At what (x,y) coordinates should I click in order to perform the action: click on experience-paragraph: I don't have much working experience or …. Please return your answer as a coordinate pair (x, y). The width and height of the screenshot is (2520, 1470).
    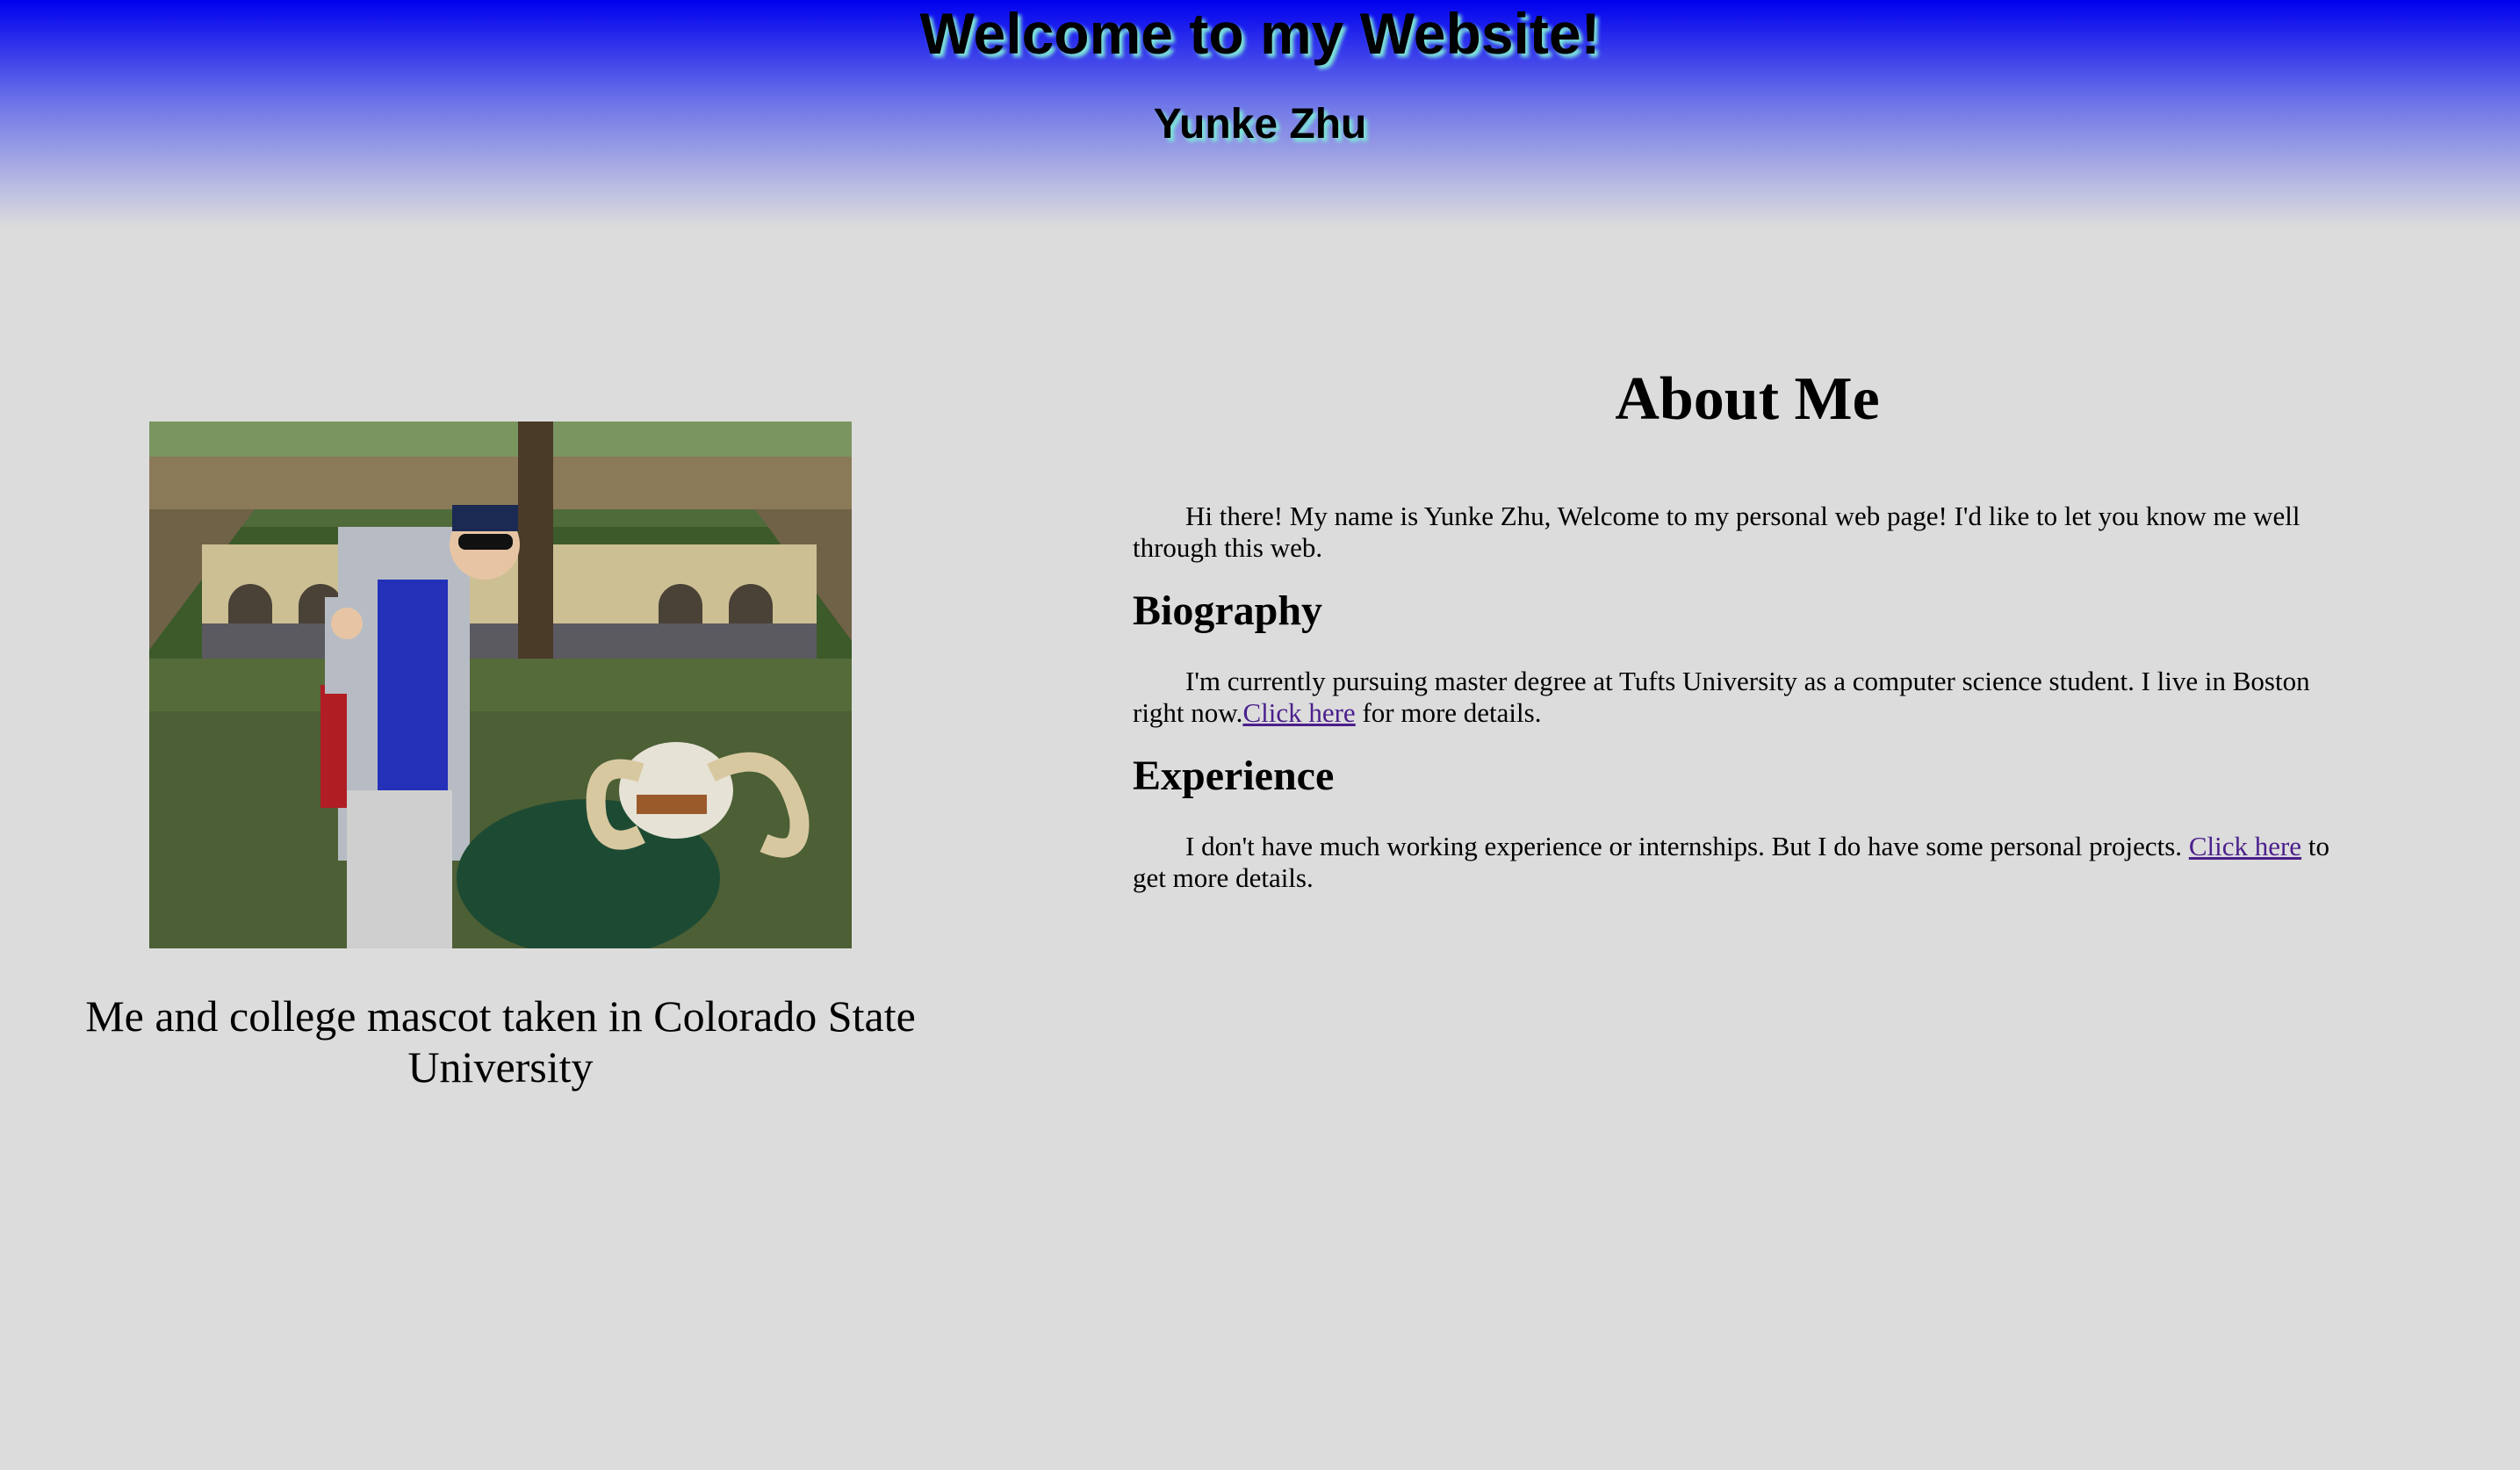
    Looking at the image, I should click on (1738, 862).